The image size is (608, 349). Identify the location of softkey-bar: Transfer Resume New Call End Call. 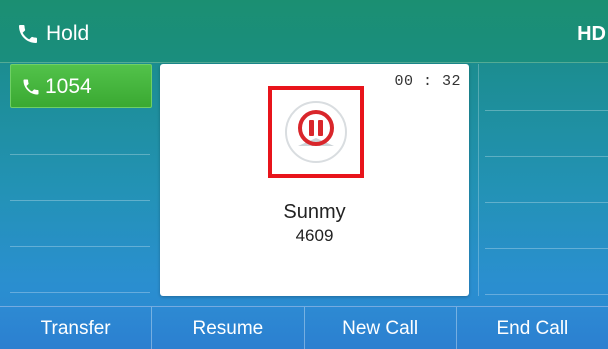
(304, 327).